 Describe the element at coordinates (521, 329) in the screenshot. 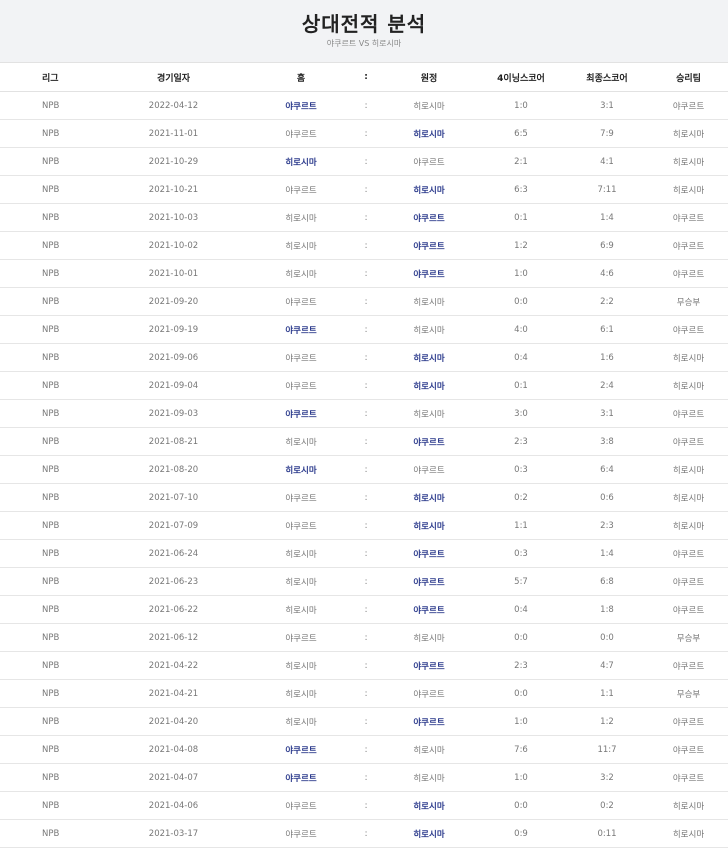

I see `cell-4inning-score: 4:0` at that location.